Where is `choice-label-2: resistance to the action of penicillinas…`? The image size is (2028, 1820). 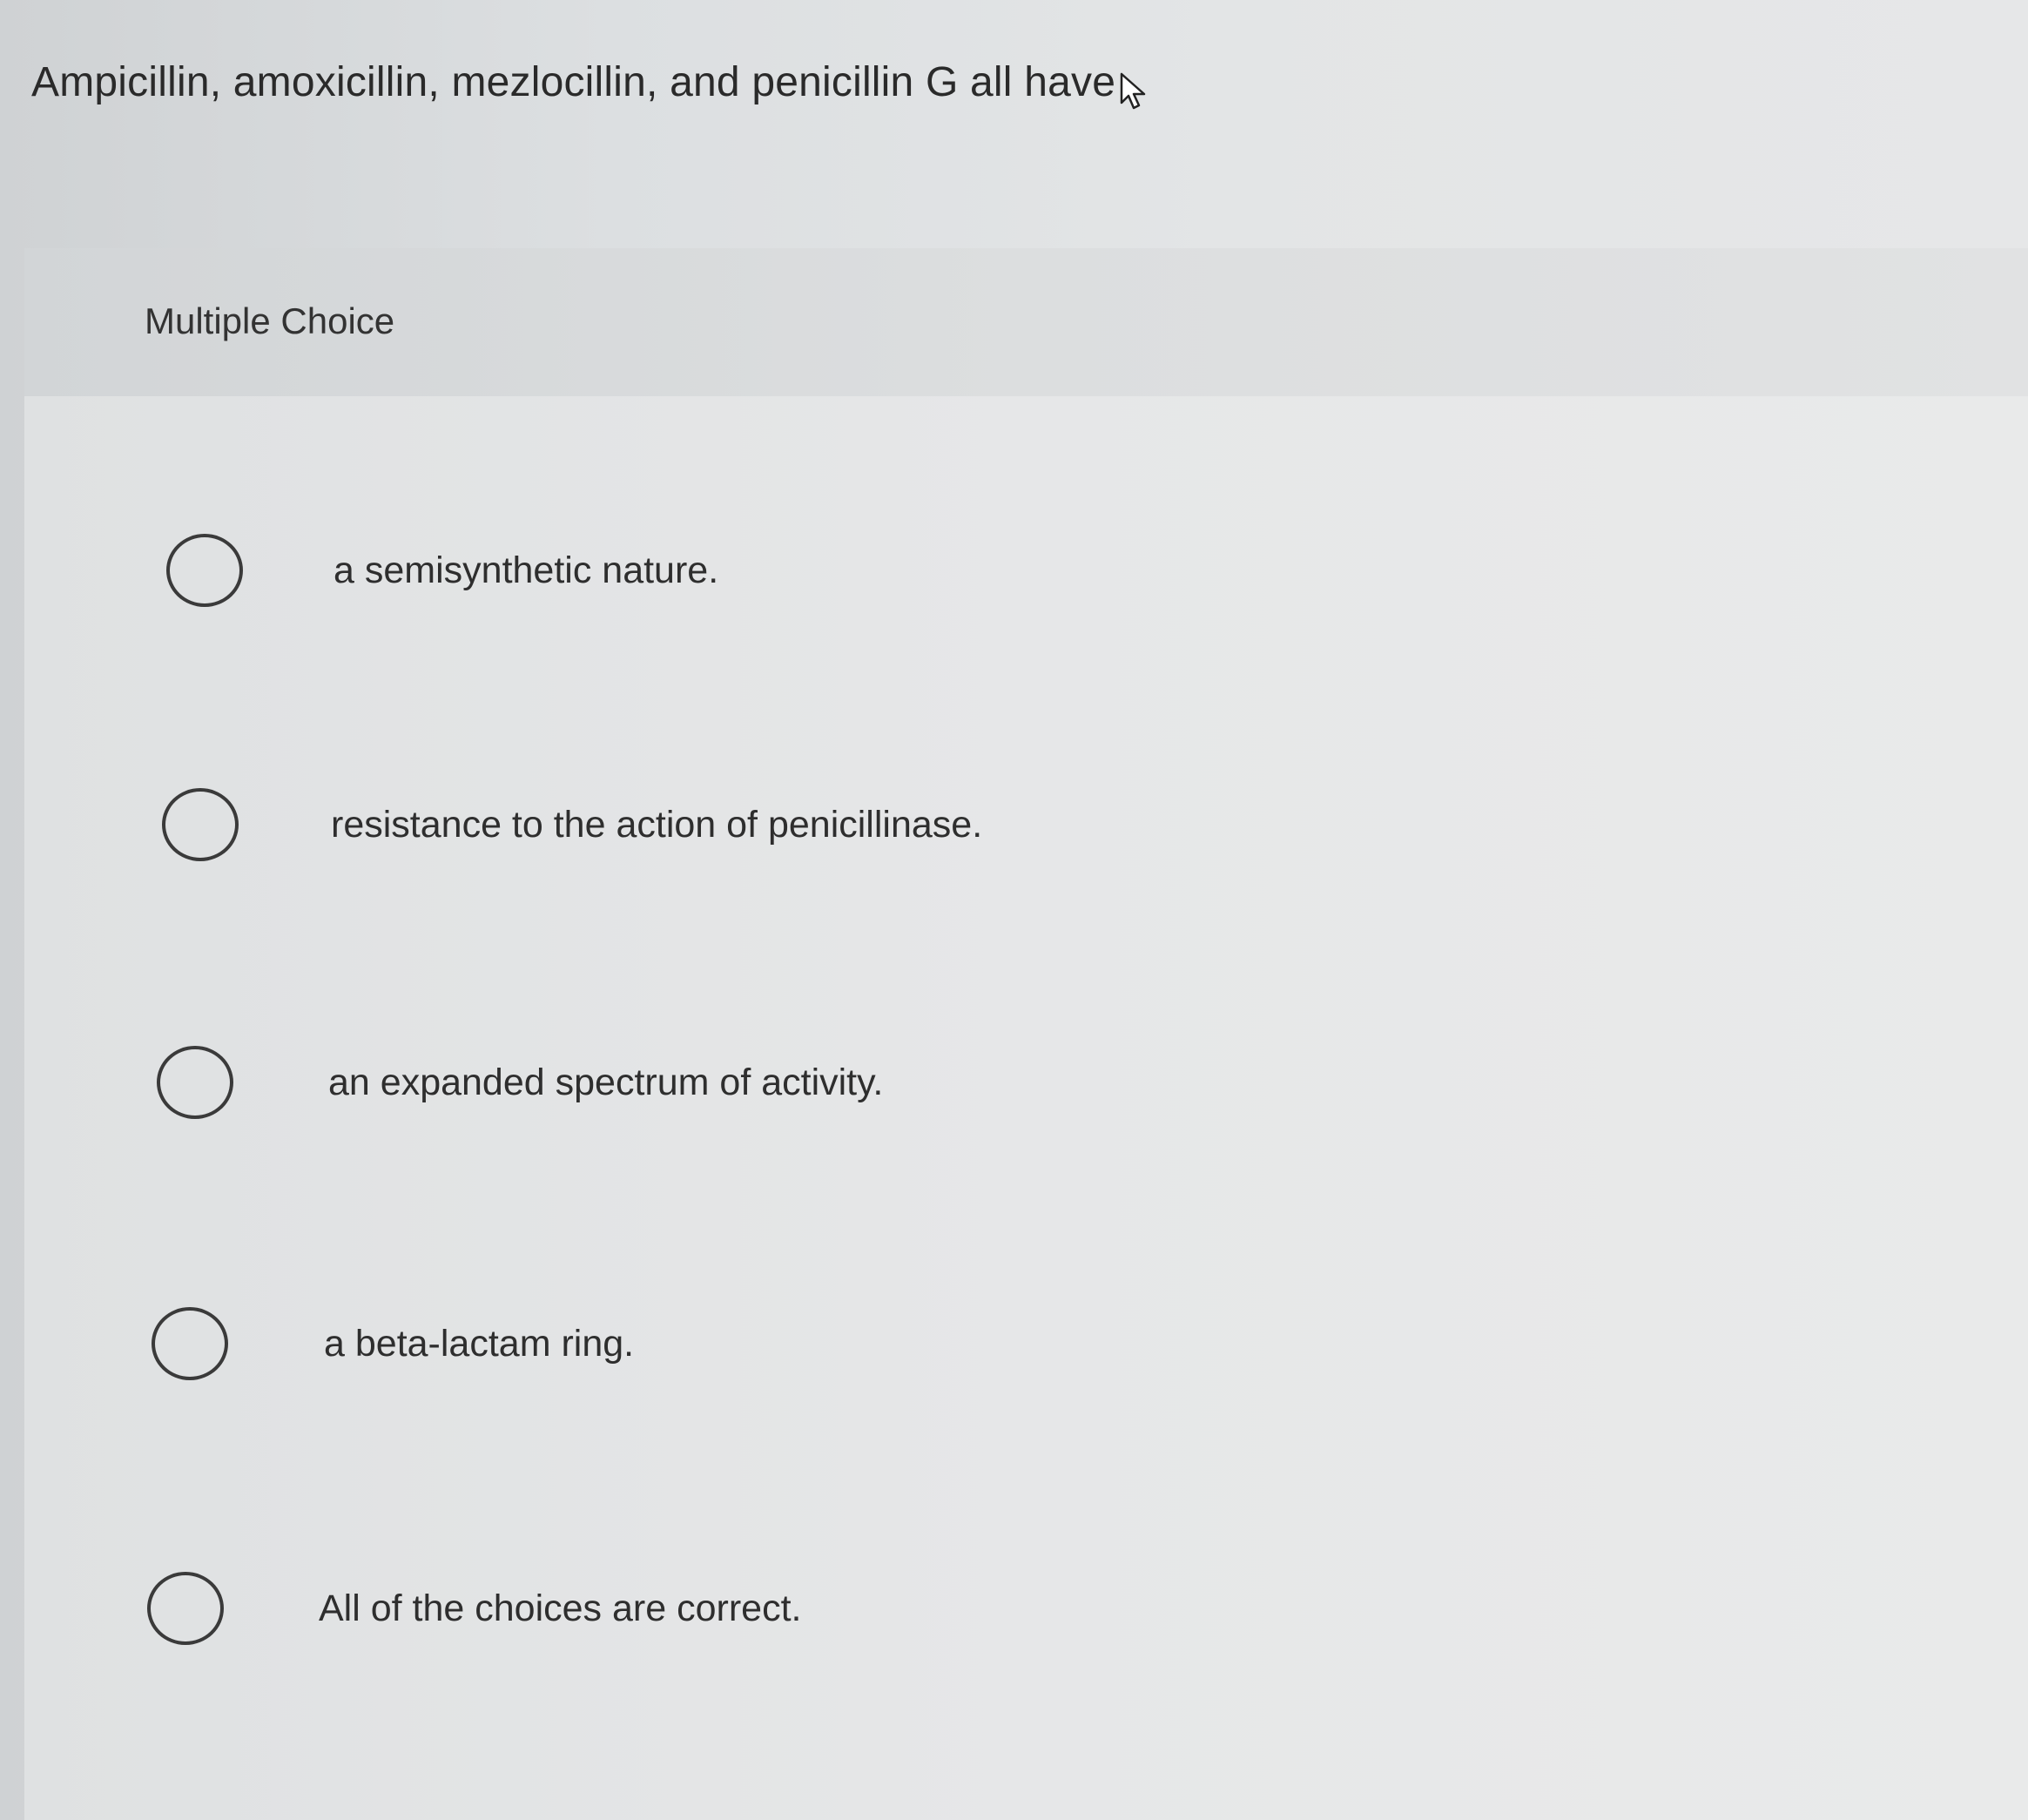
choice-label-2: resistance to the action of penicillinas… is located at coordinates (657, 824).